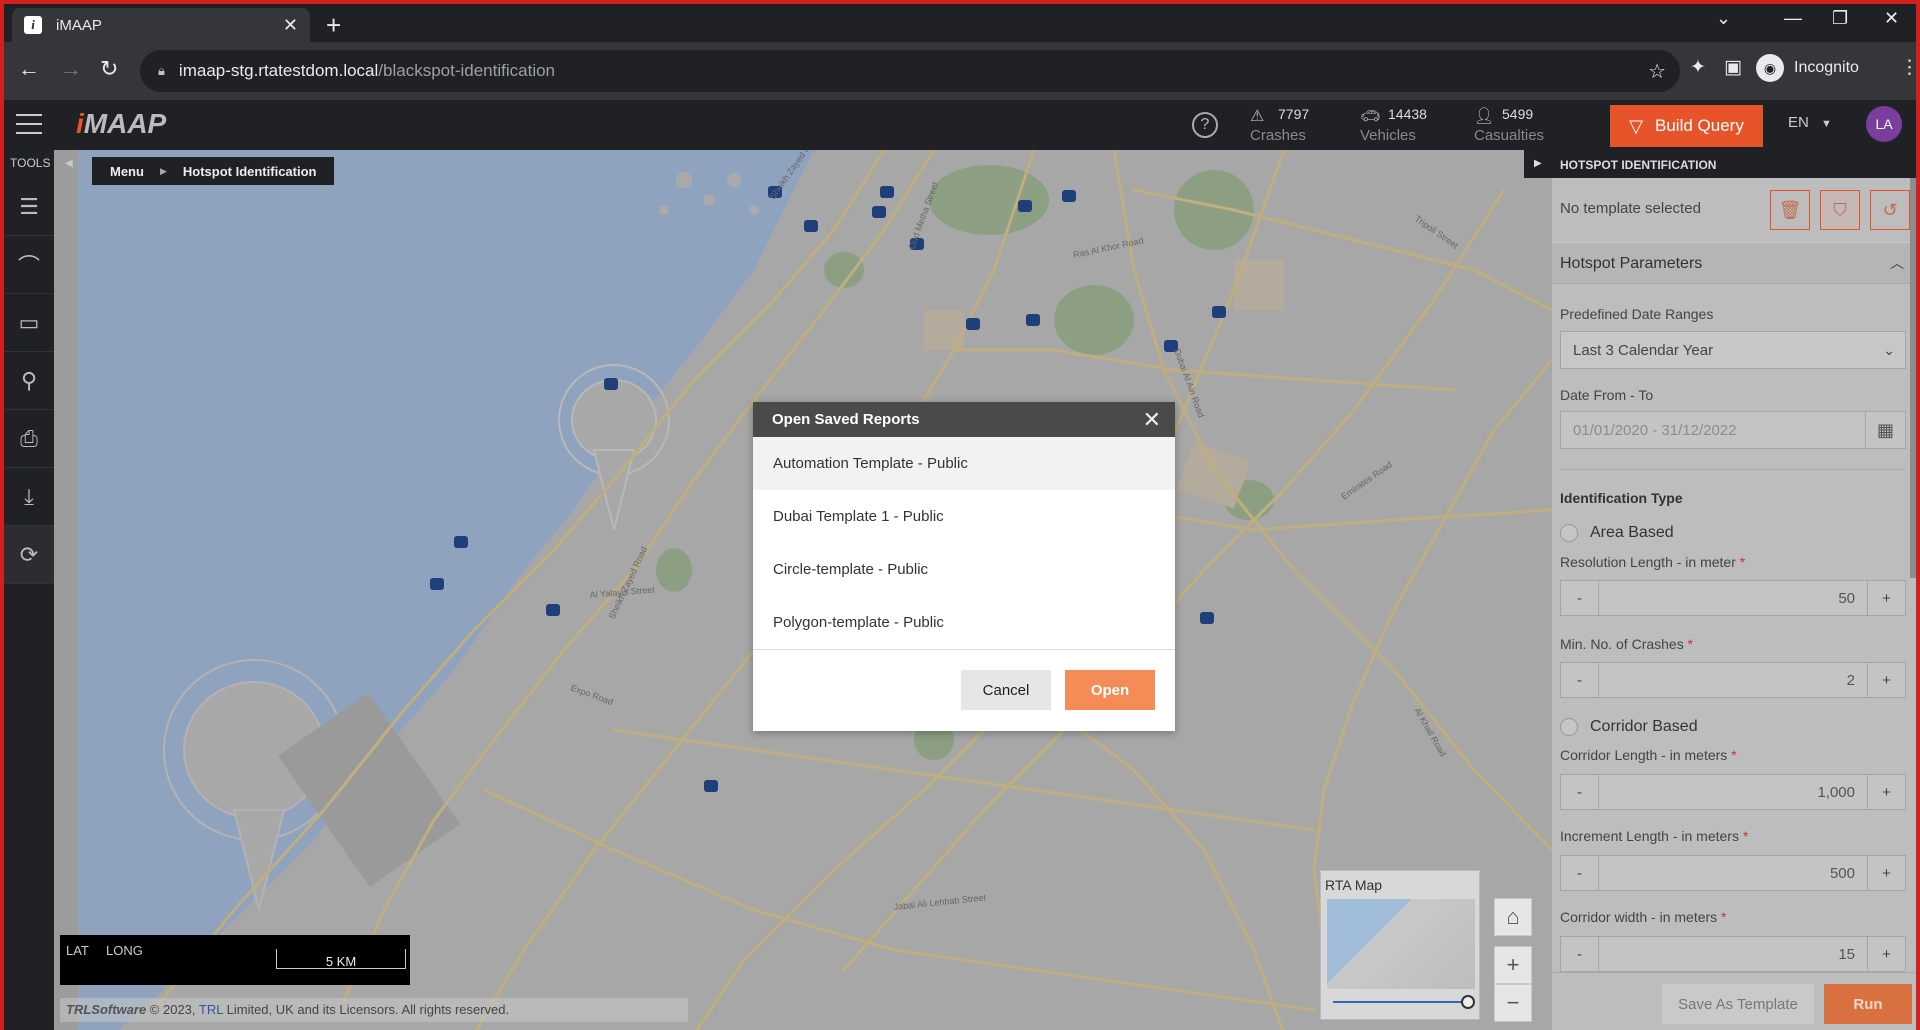  What do you see at coordinates (1884, 124) in the screenshot?
I see `avatar: LA` at bounding box center [1884, 124].